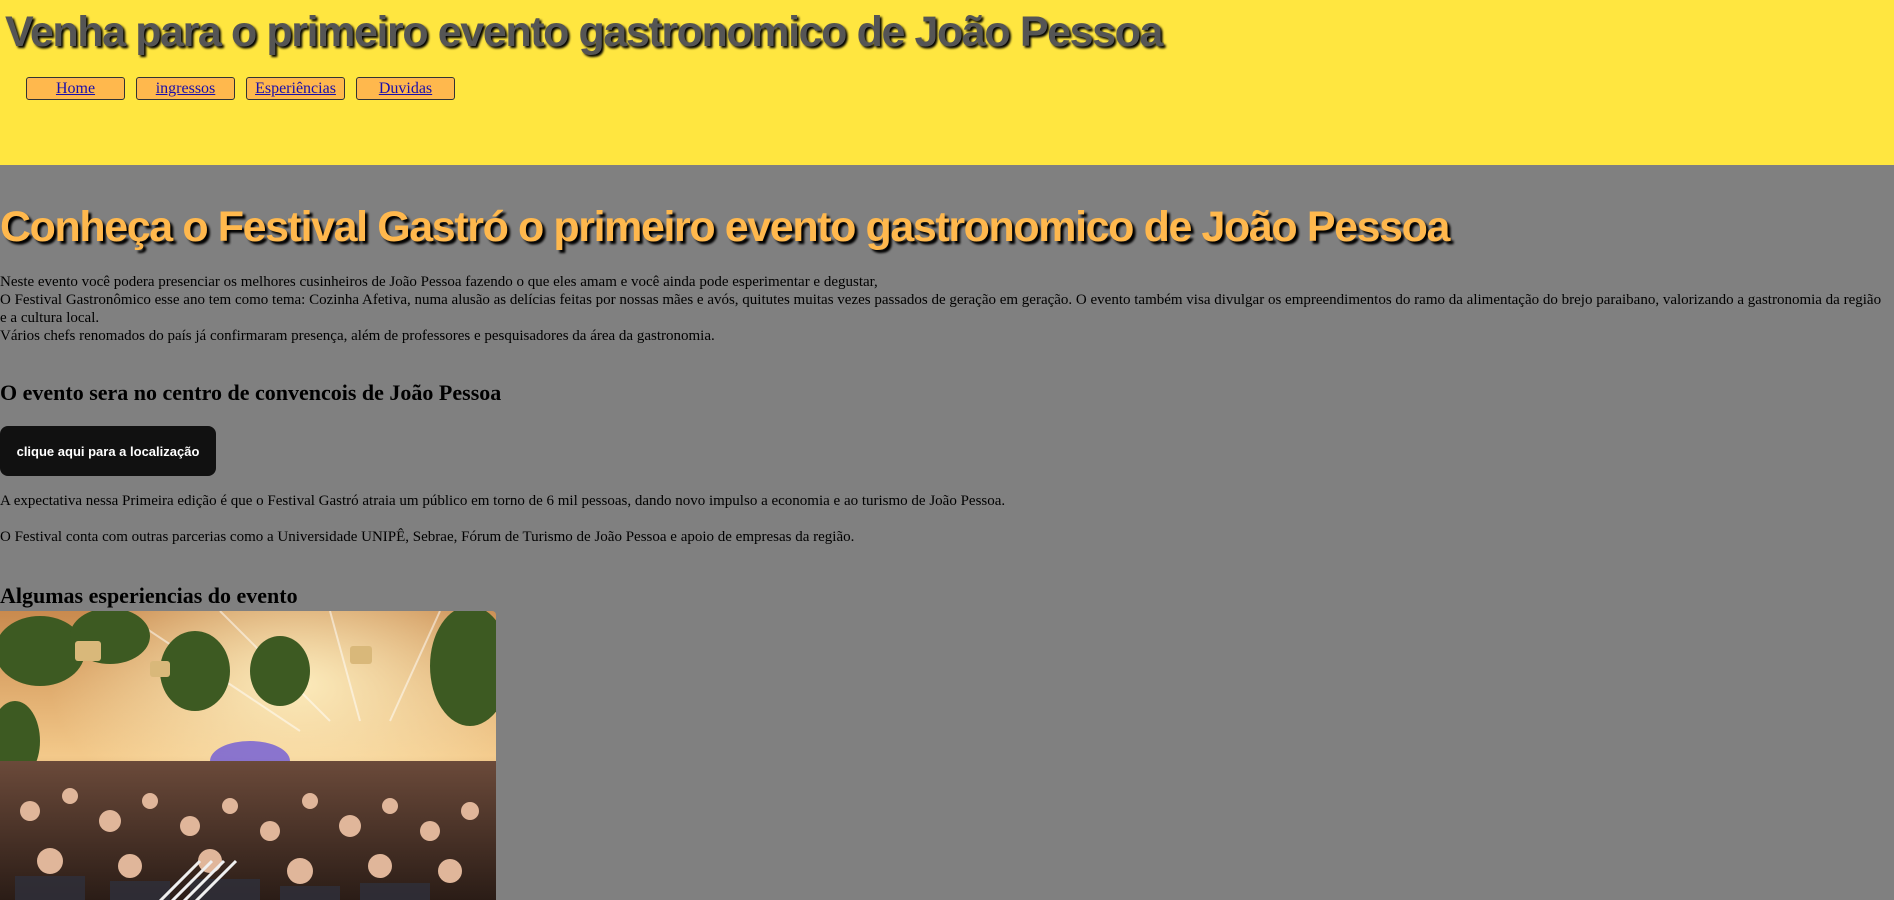  Describe the element at coordinates (149, 595) in the screenshot. I see `experiences-heading: Algumas esperiencias do evento` at that location.